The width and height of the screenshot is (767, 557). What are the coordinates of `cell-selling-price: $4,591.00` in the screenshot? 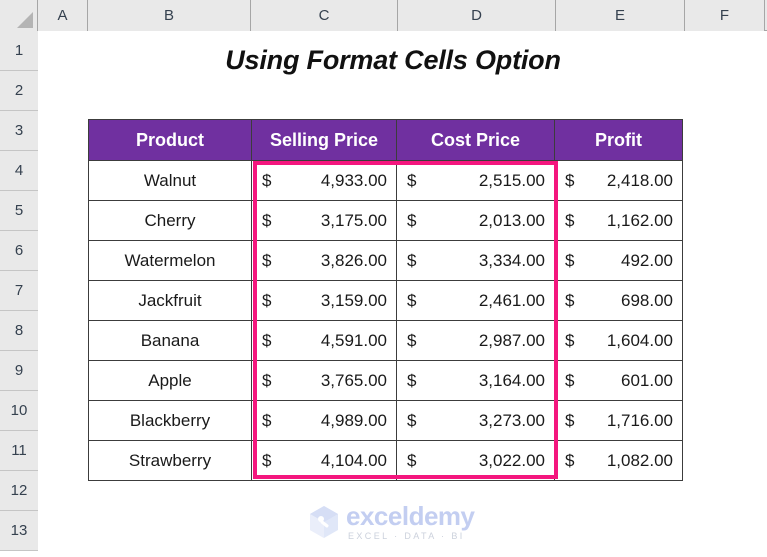 It's located at (324, 340).